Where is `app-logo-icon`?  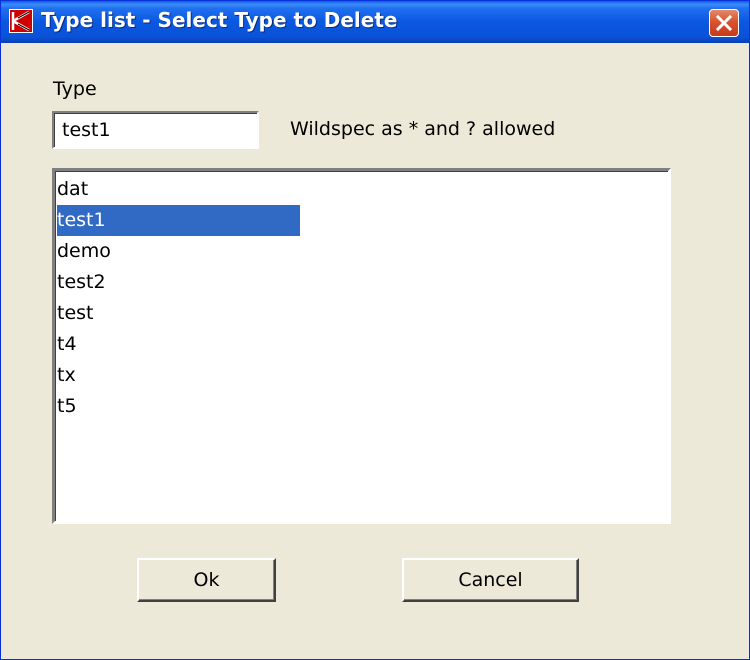 app-logo-icon is located at coordinates (21, 21).